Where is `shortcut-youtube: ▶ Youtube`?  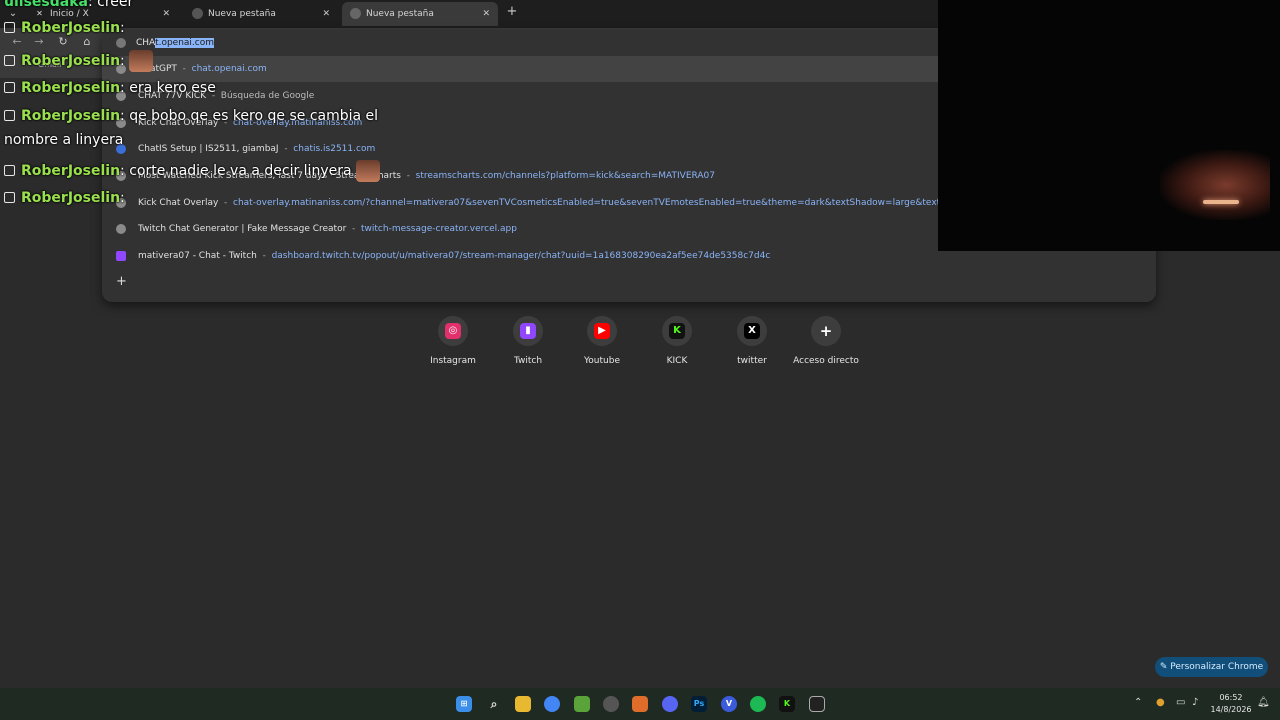 shortcut-youtube: ▶ Youtube is located at coordinates (602, 341).